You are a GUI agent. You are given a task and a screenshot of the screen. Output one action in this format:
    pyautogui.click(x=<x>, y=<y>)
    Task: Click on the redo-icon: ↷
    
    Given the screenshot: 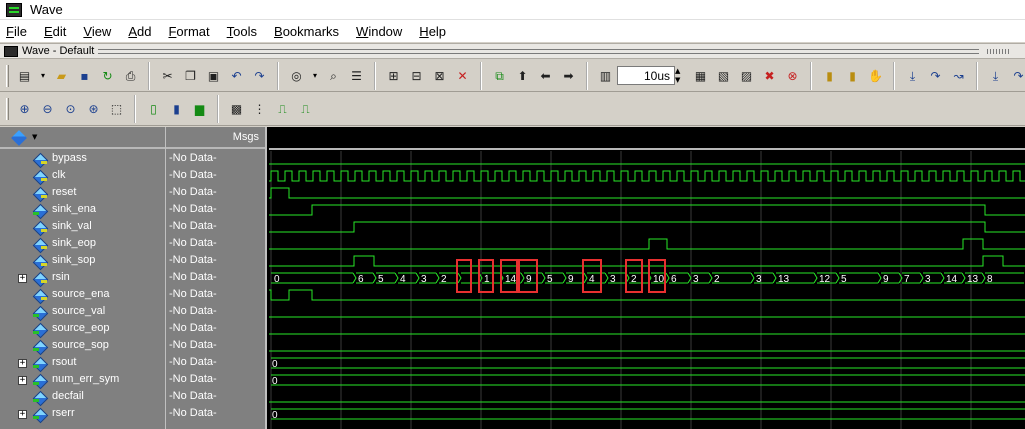 What is the action you would take?
    pyautogui.click(x=259, y=75)
    